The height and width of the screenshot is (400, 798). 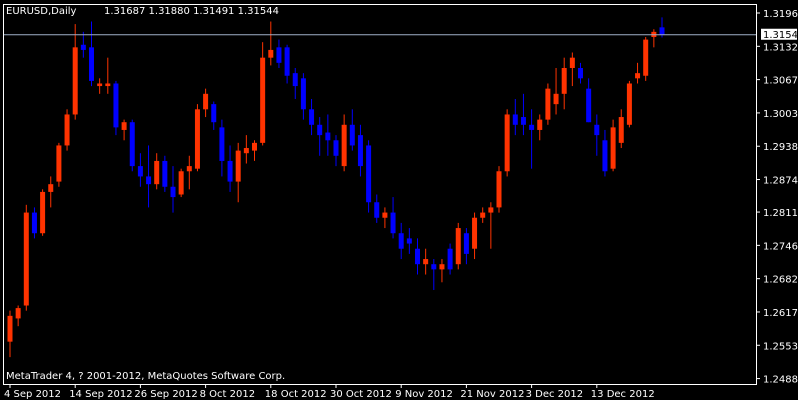 I want to click on date-tick-label: 4 Sep 2012, so click(x=32, y=394).